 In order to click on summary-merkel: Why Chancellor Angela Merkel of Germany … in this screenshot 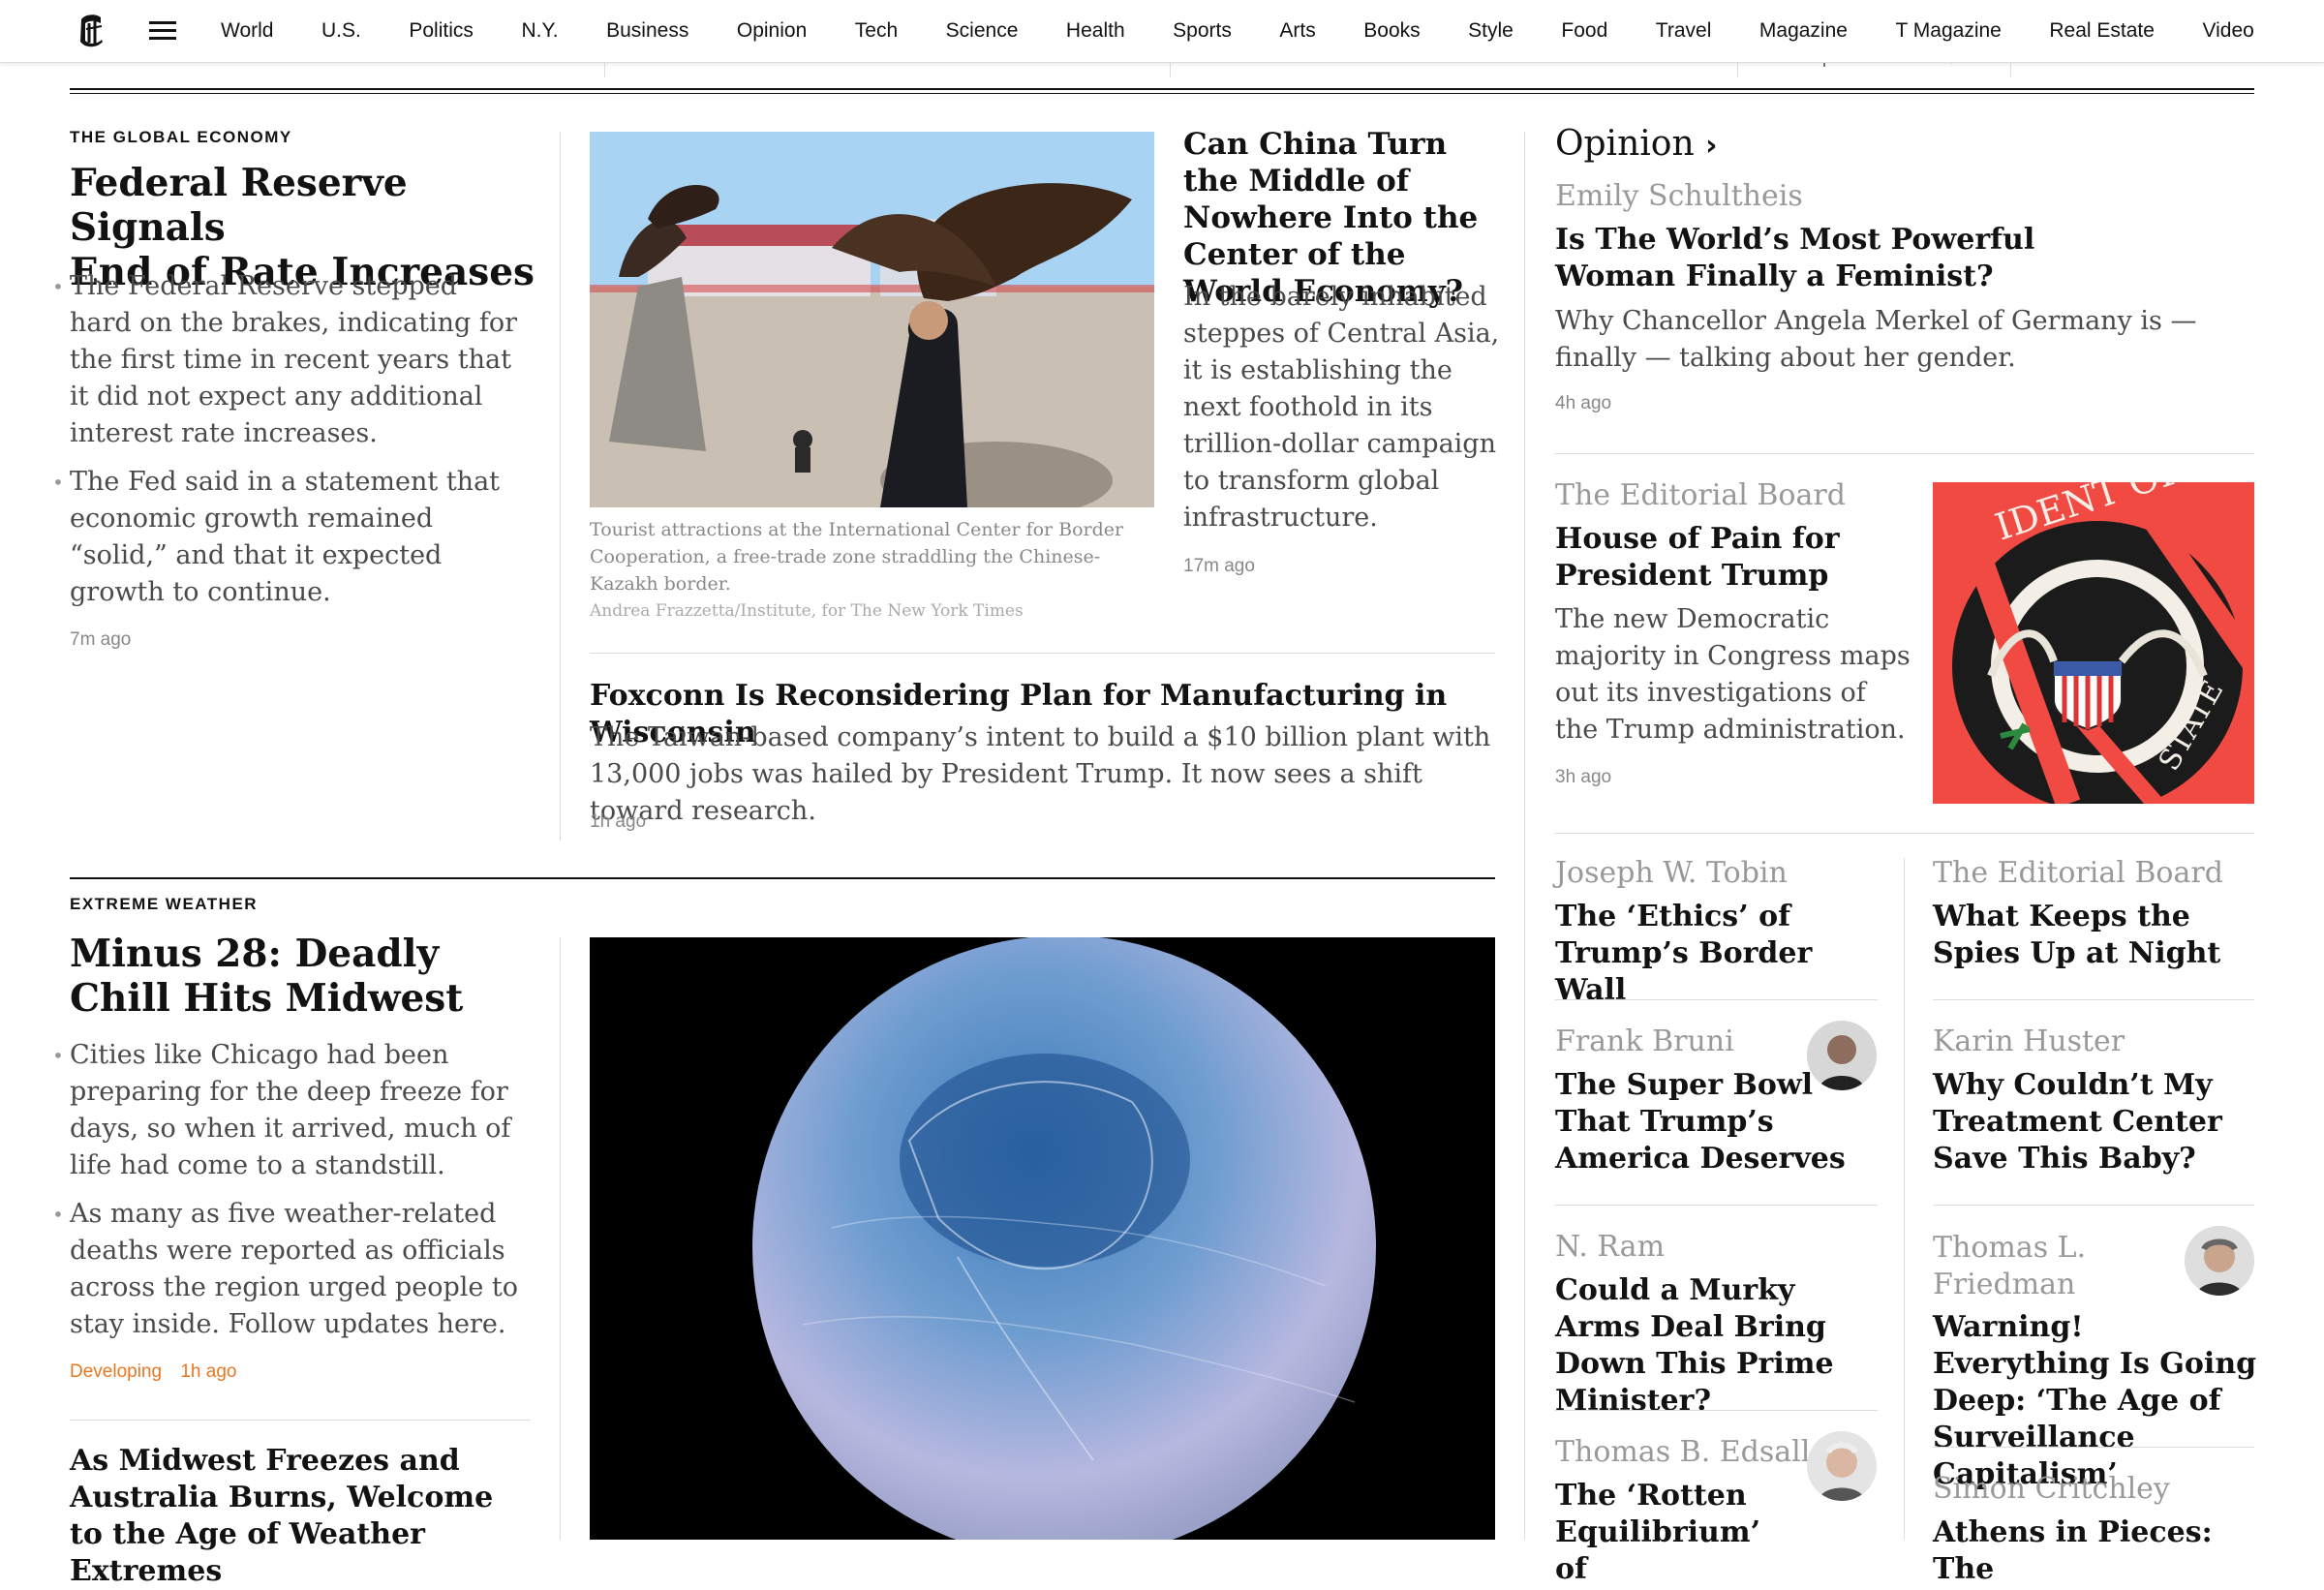, I will do `click(1876, 339)`.